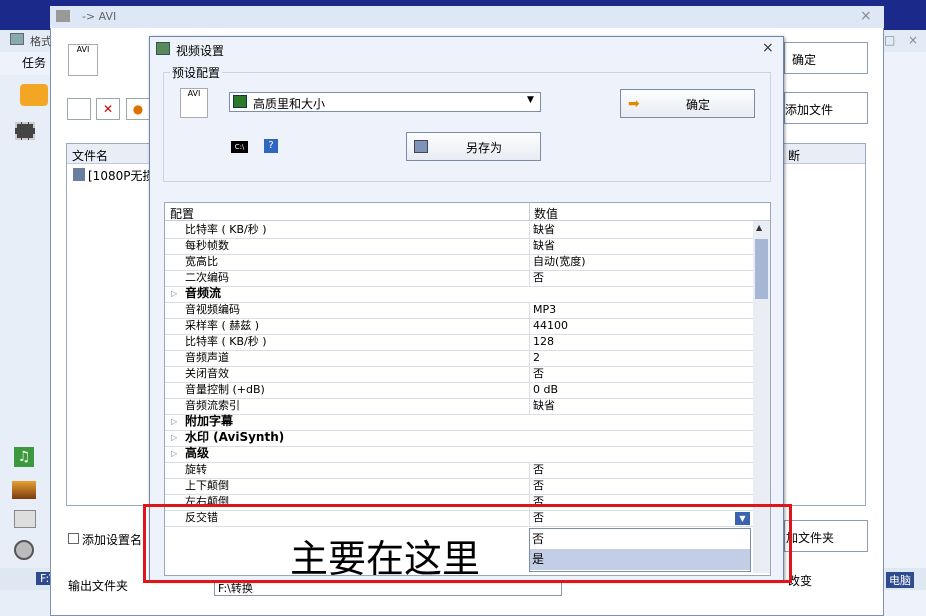 The height and width of the screenshot is (616, 926). I want to click on grid-row: 比特率 ( KB/秒 ) 128, so click(459, 342).